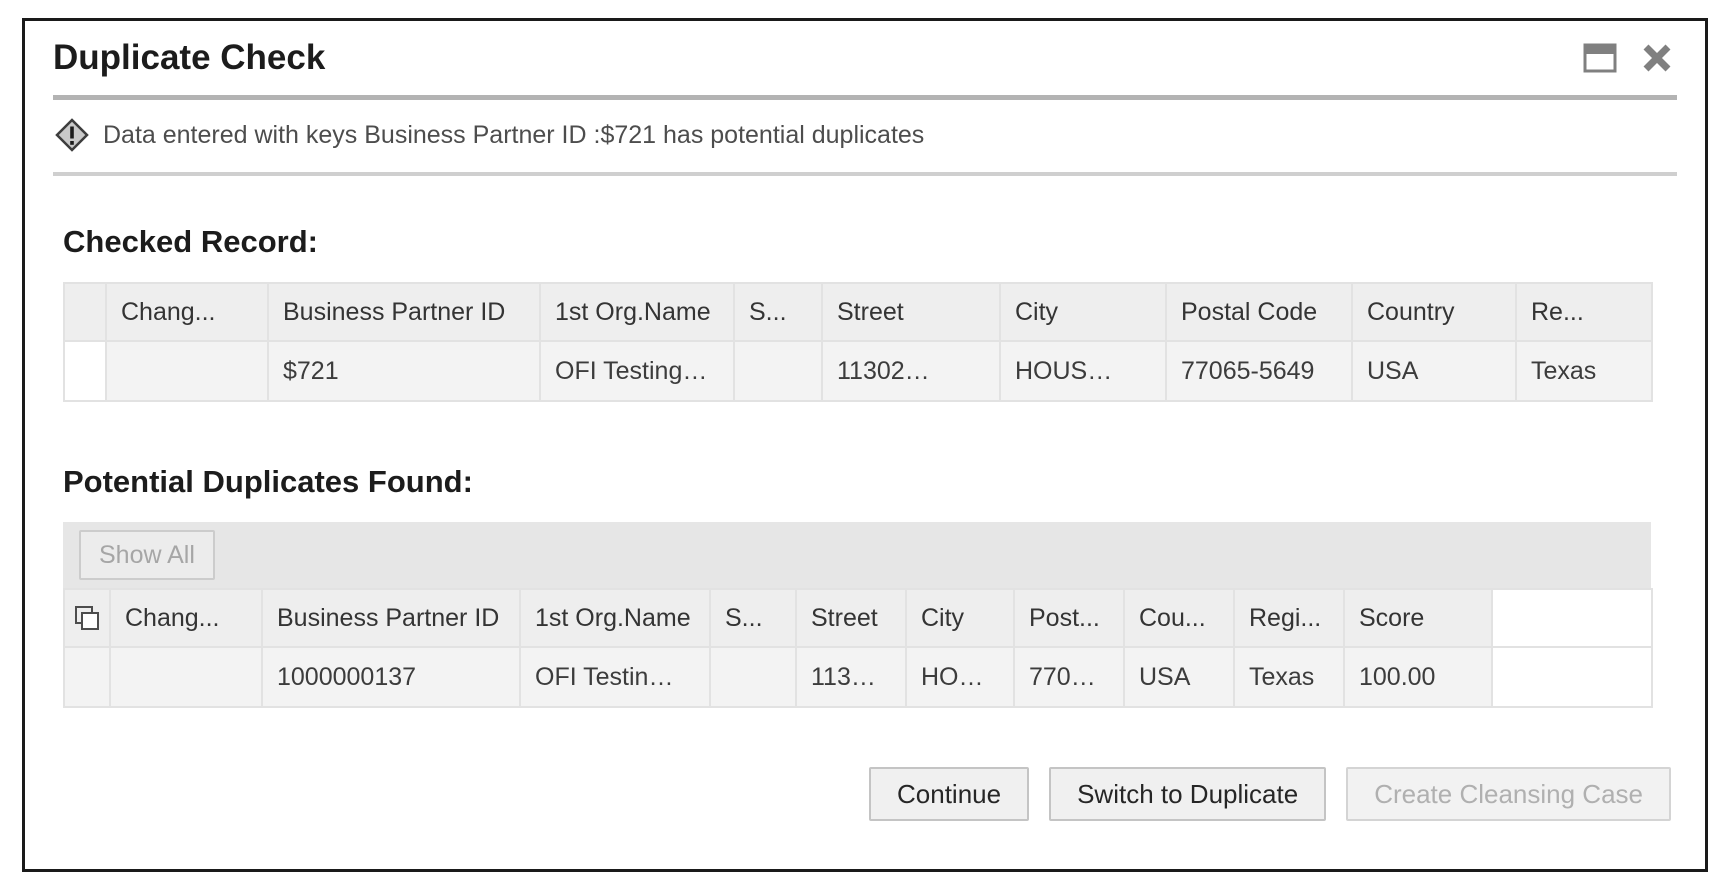  I want to click on cell-score: 100.00, so click(1418, 677).